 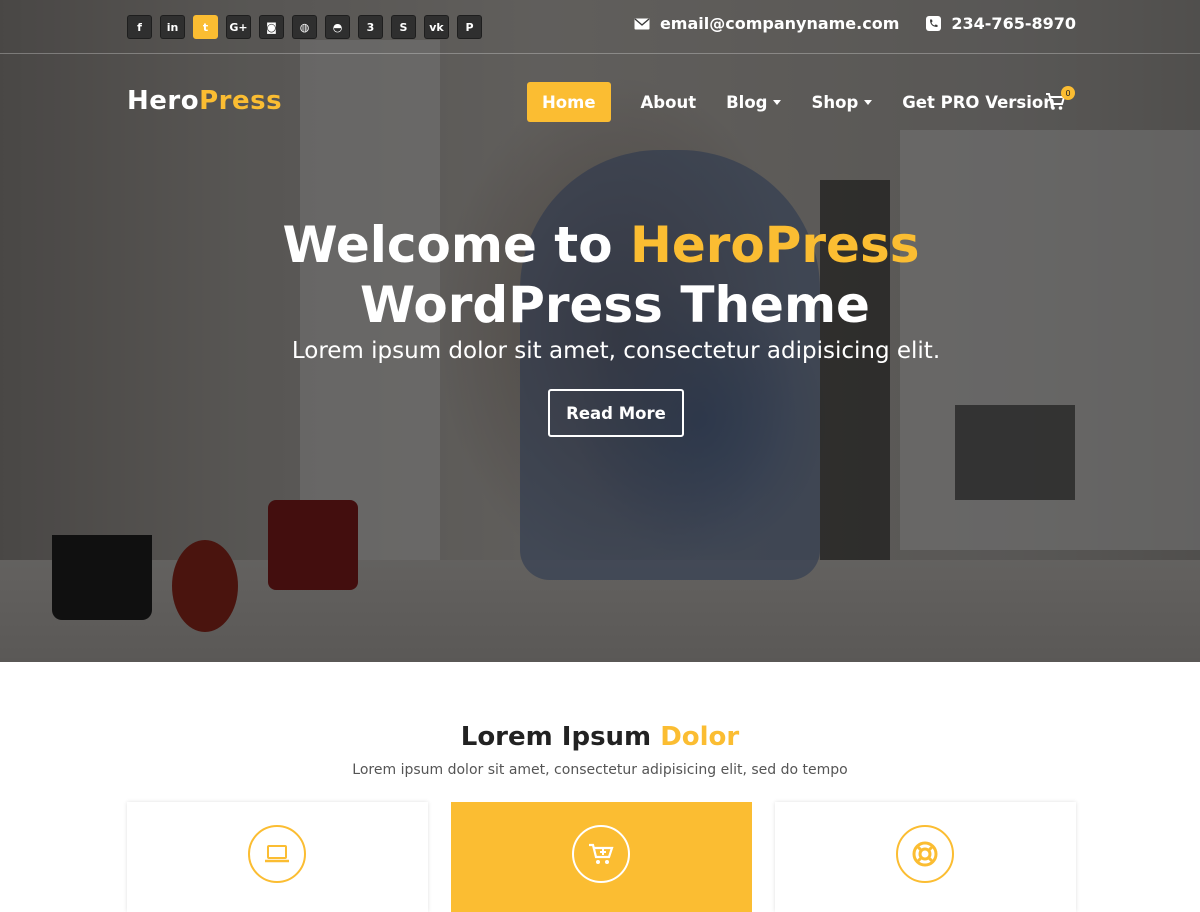 What do you see at coordinates (774, 245) in the screenshot?
I see `hero-title-highlight: HeroPress` at bounding box center [774, 245].